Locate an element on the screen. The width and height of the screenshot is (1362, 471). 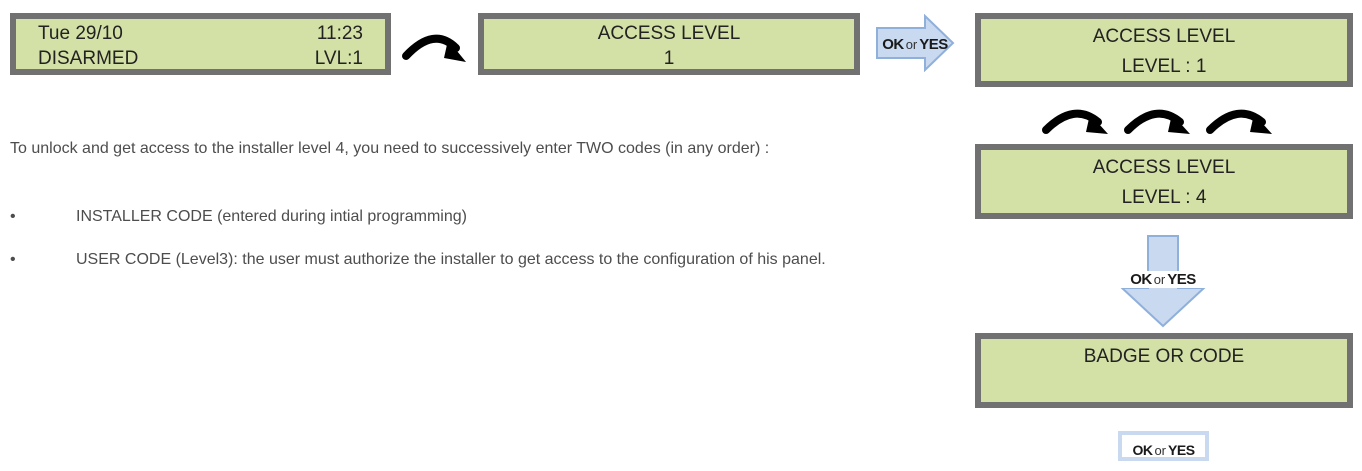
ok-or-yes-label-1: OK or YES is located at coordinates (915, 44).